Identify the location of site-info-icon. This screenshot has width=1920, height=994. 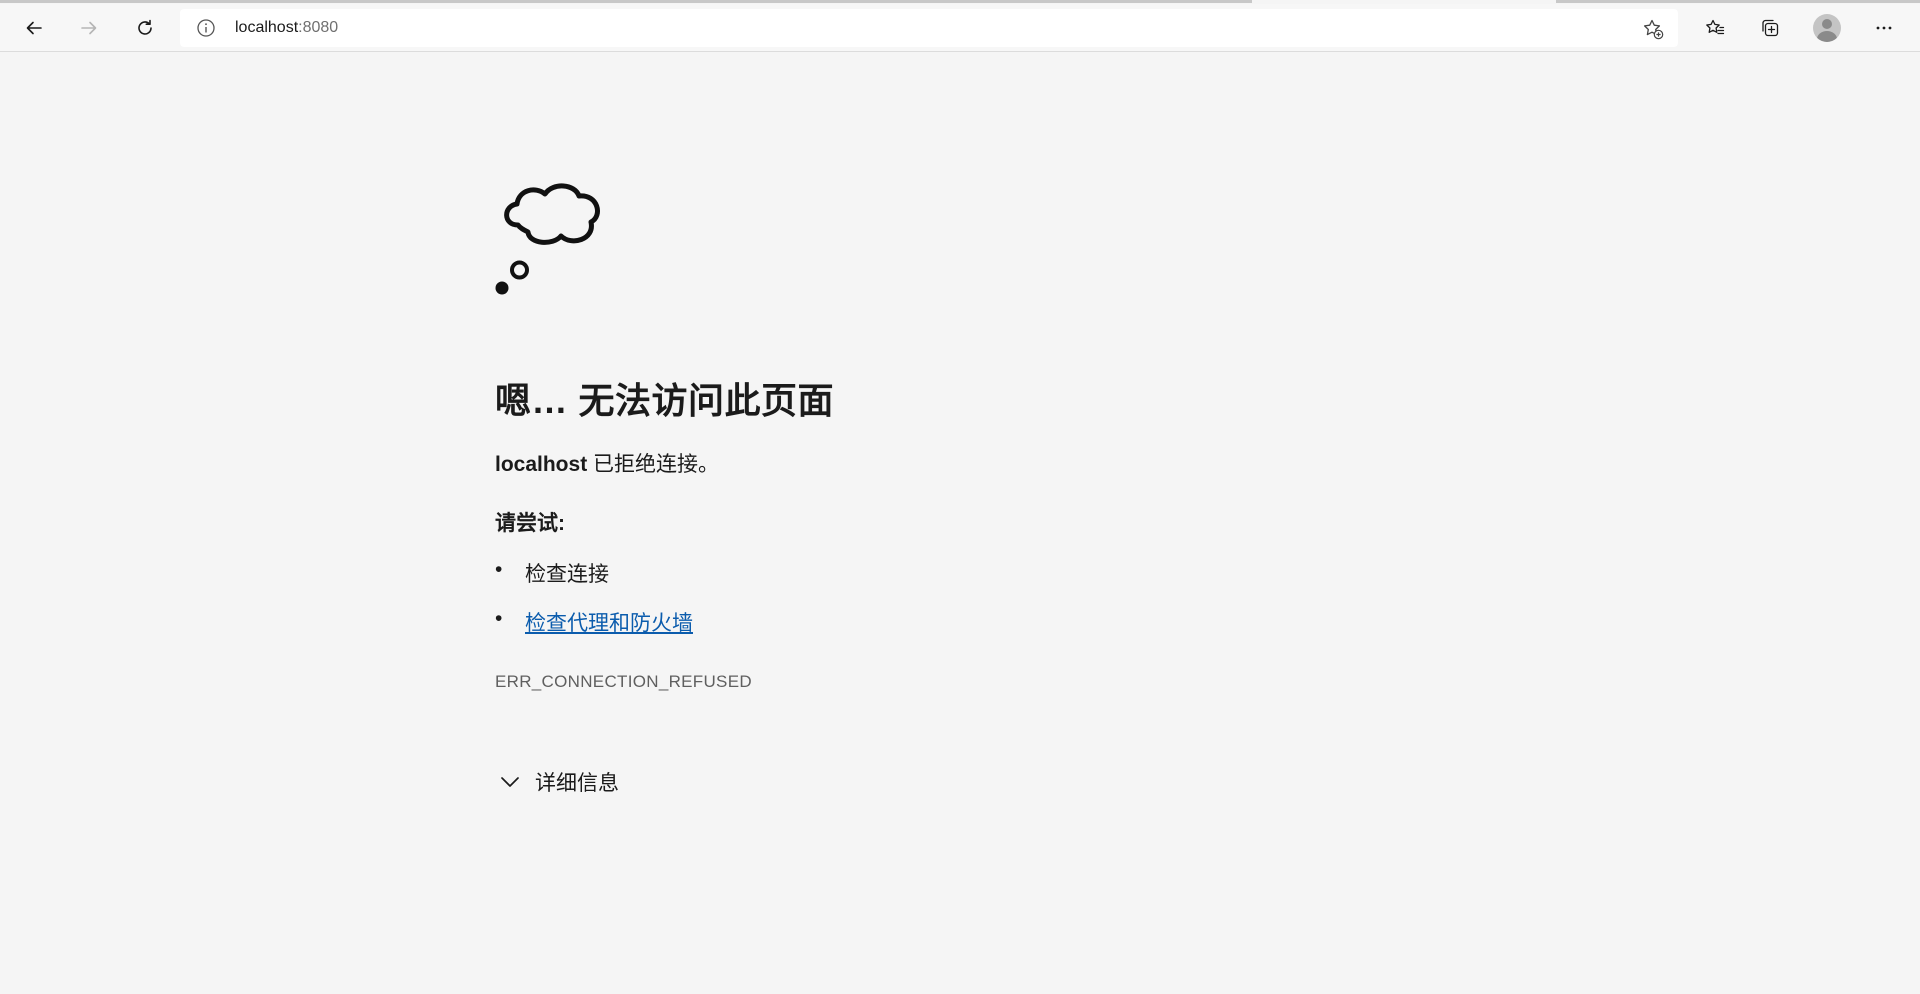
(206, 28).